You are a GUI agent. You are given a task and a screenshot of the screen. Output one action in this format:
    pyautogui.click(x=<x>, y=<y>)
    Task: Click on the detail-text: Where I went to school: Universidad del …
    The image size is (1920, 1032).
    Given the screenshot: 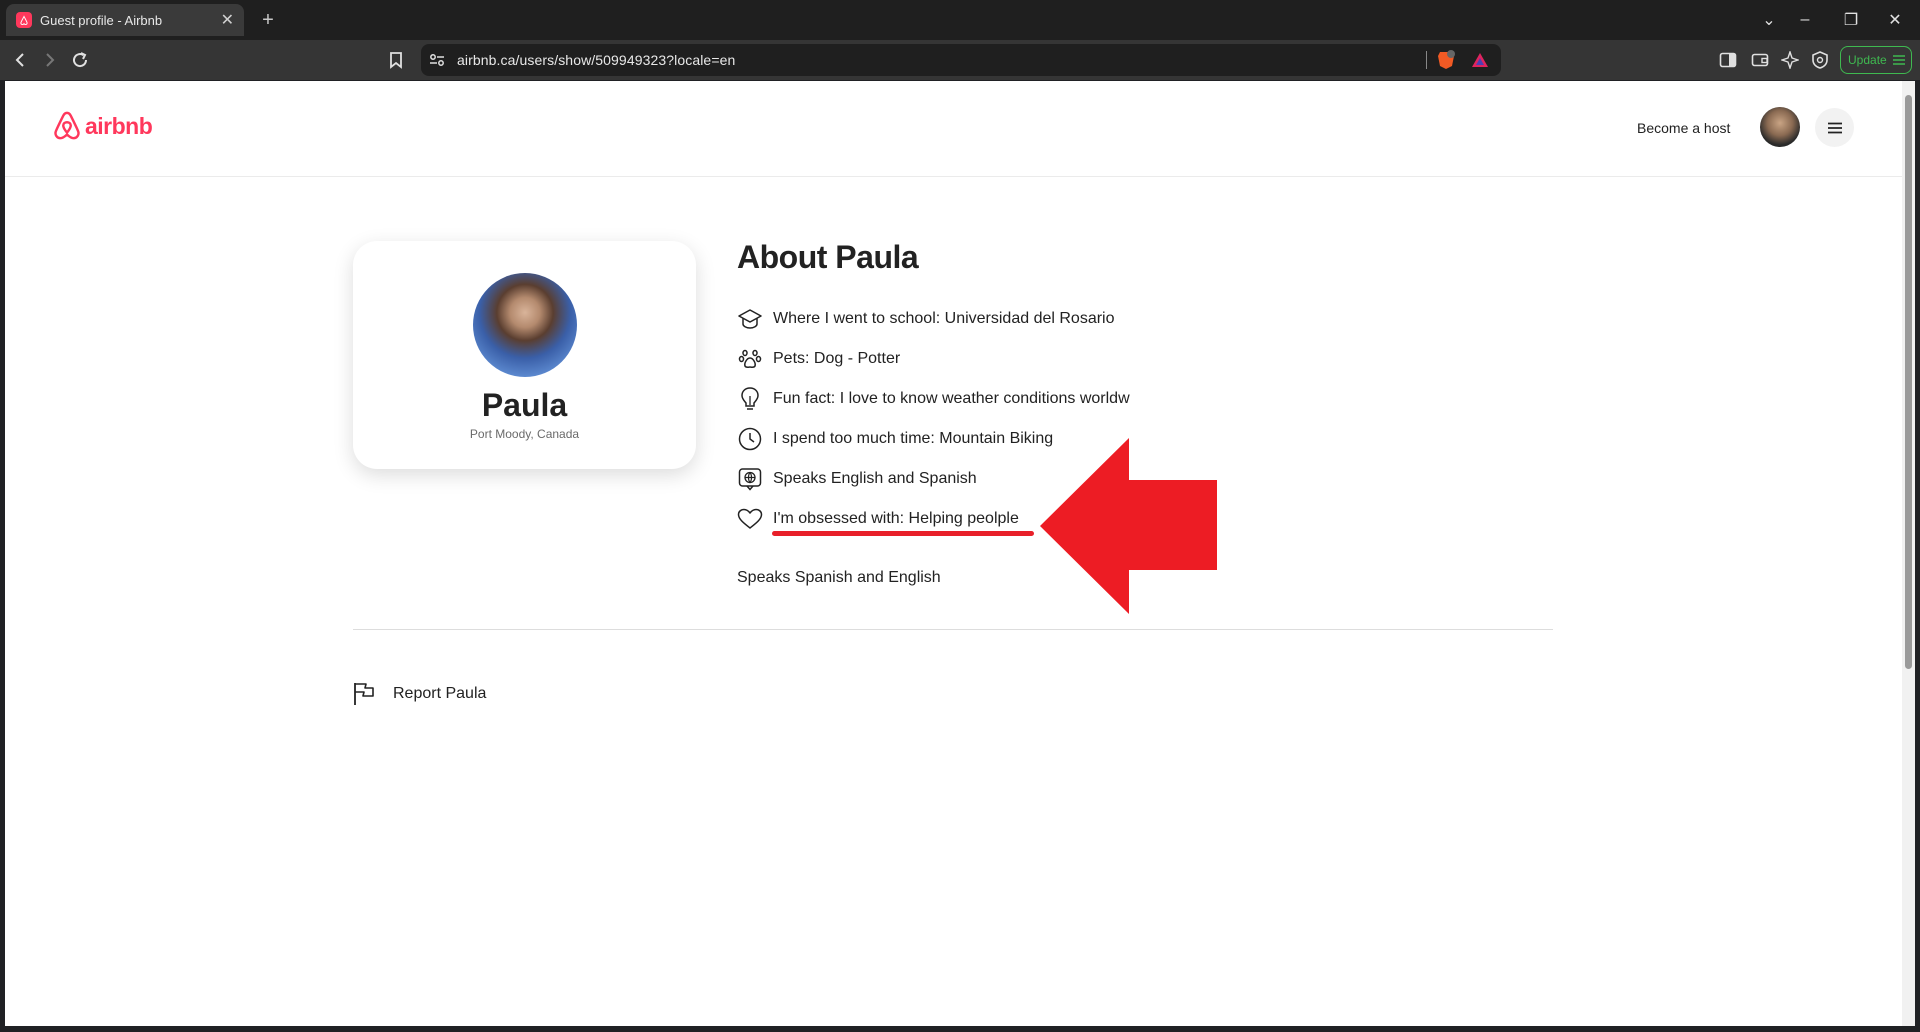 What is the action you would take?
    pyautogui.click(x=944, y=318)
    